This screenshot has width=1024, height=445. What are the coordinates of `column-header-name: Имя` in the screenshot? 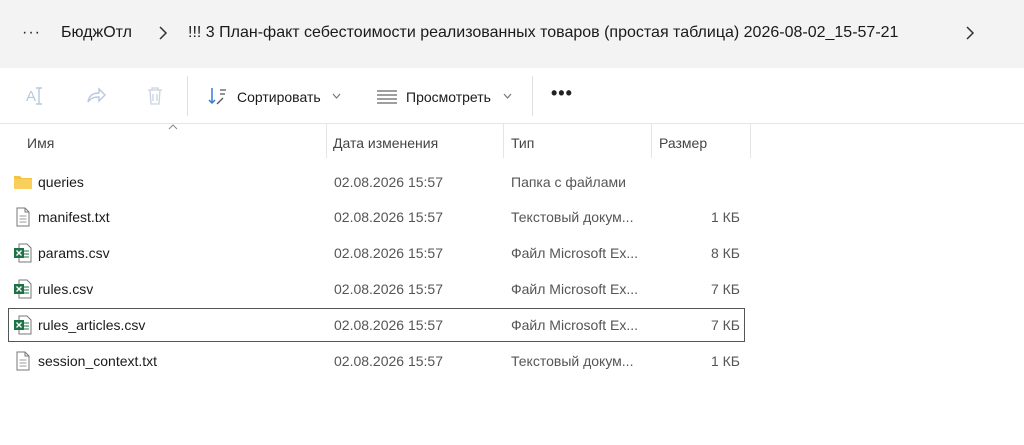 It's located at (40, 141).